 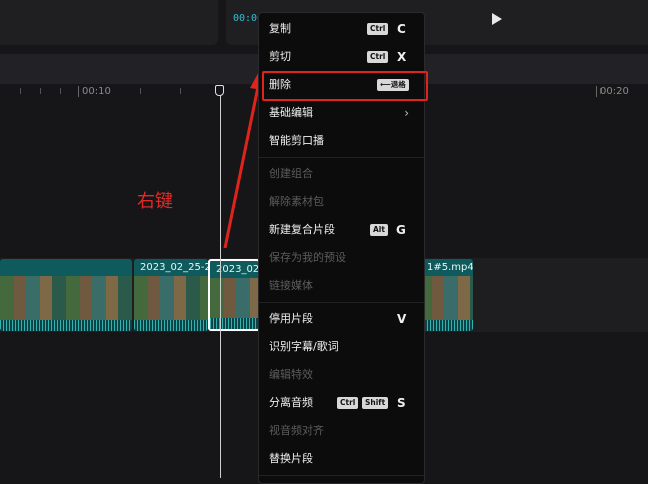 I want to click on ruler-label-10s: 00:10, so click(x=94, y=91).